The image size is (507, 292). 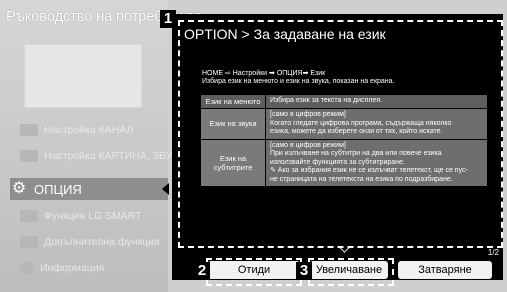 What do you see at coordinates (29, 242) in the screenshot?
I see `extra-function-icon` at bounding box center [29, 242].